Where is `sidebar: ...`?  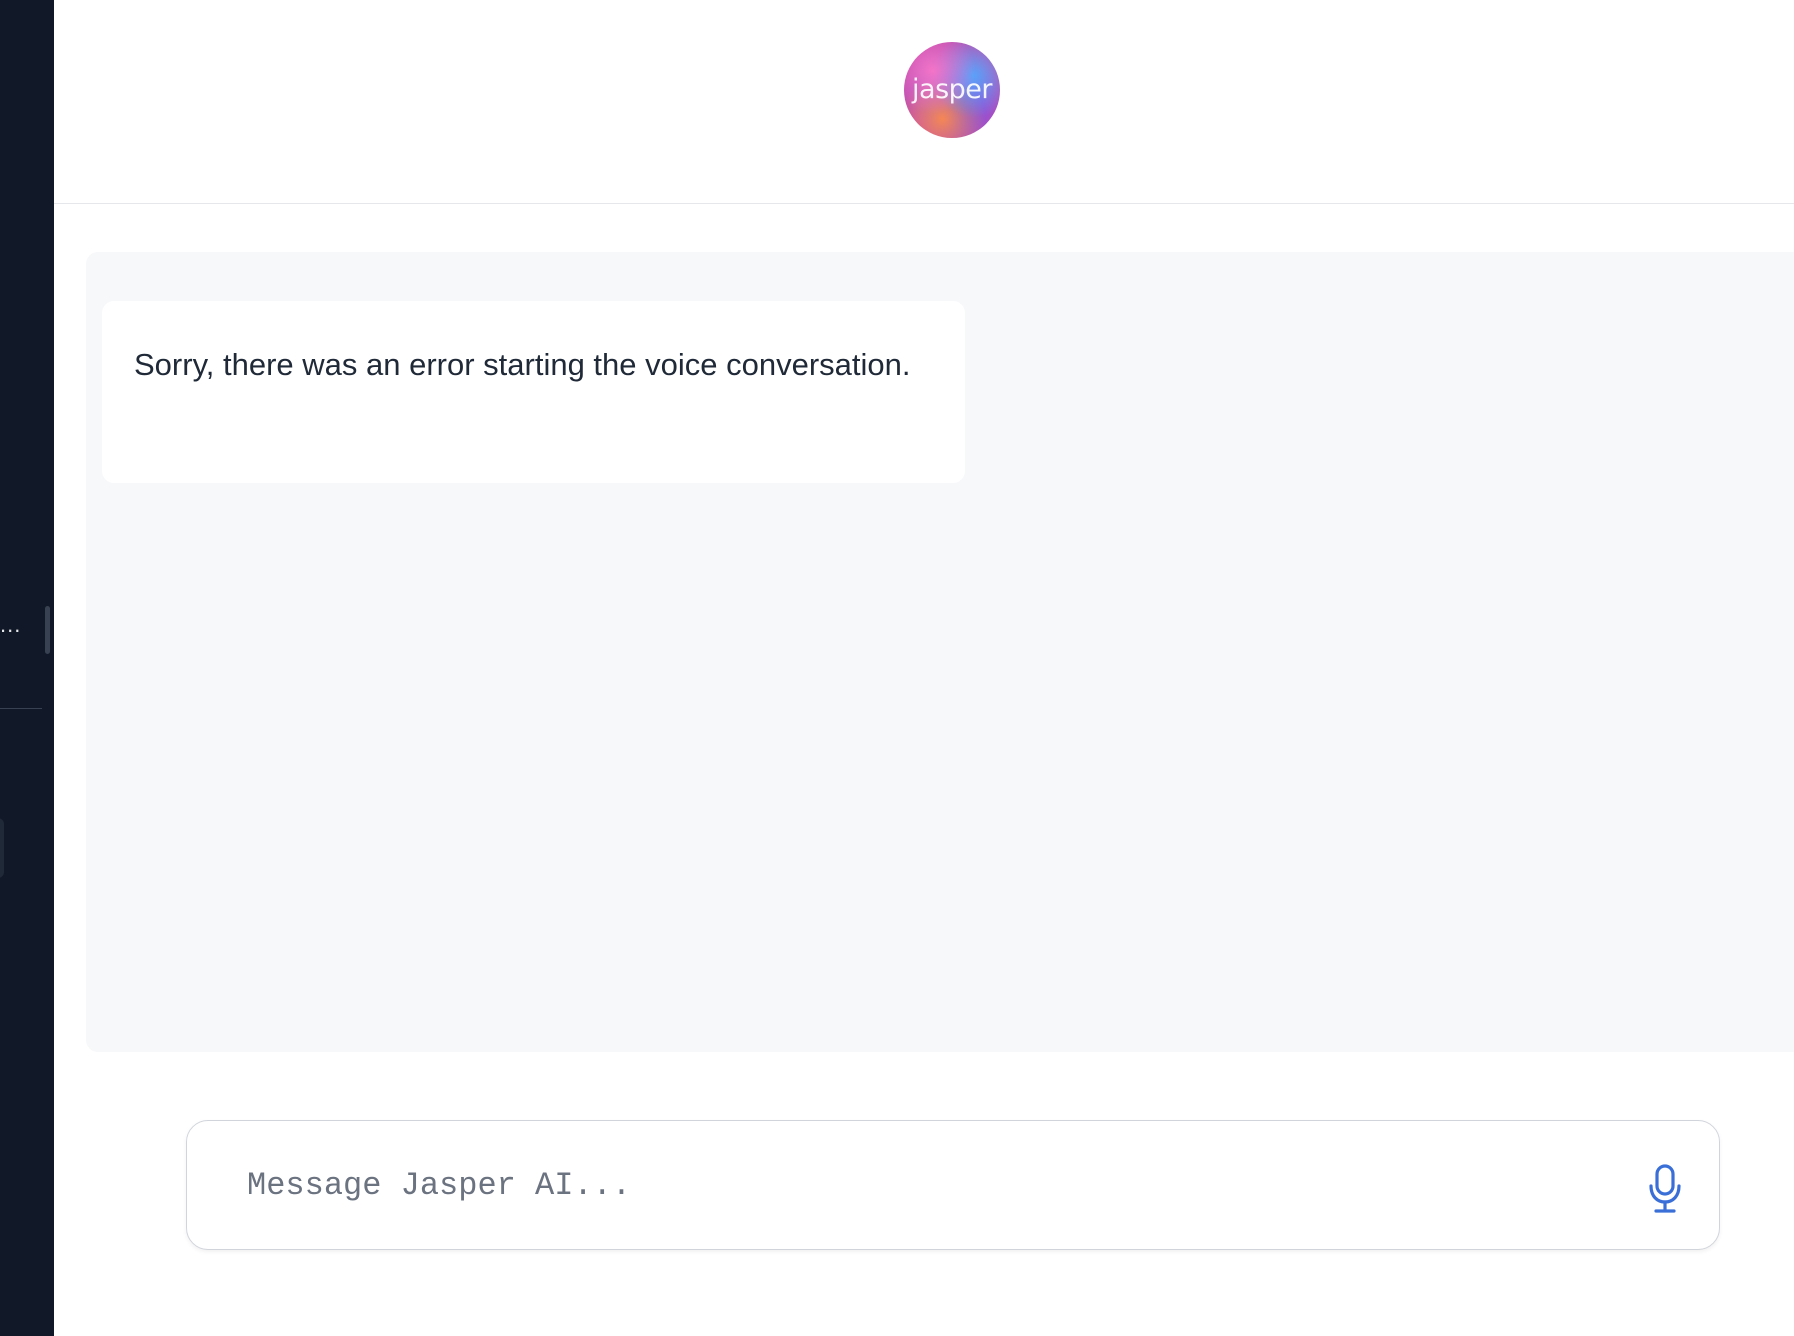 sidebar: ... is located at coordinates (27, 668).